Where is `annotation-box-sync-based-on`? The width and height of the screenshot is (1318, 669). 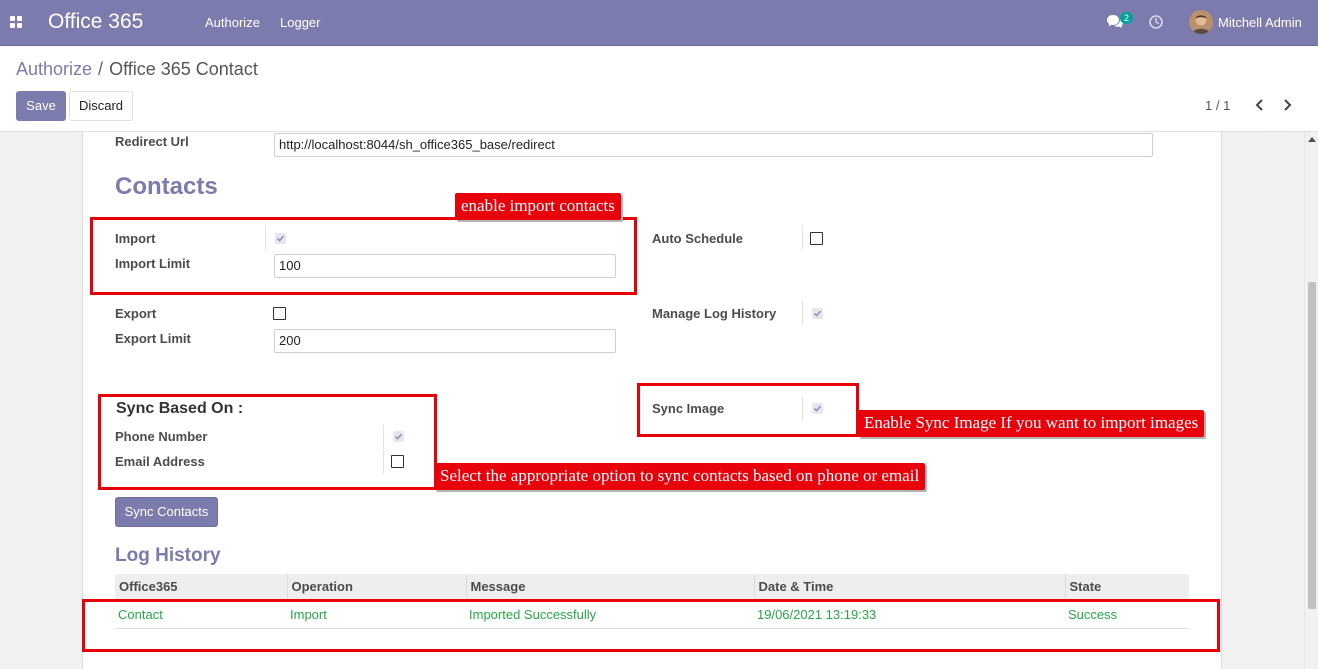
annotation-box-sync-based-on is located at coordinates (267, 442).